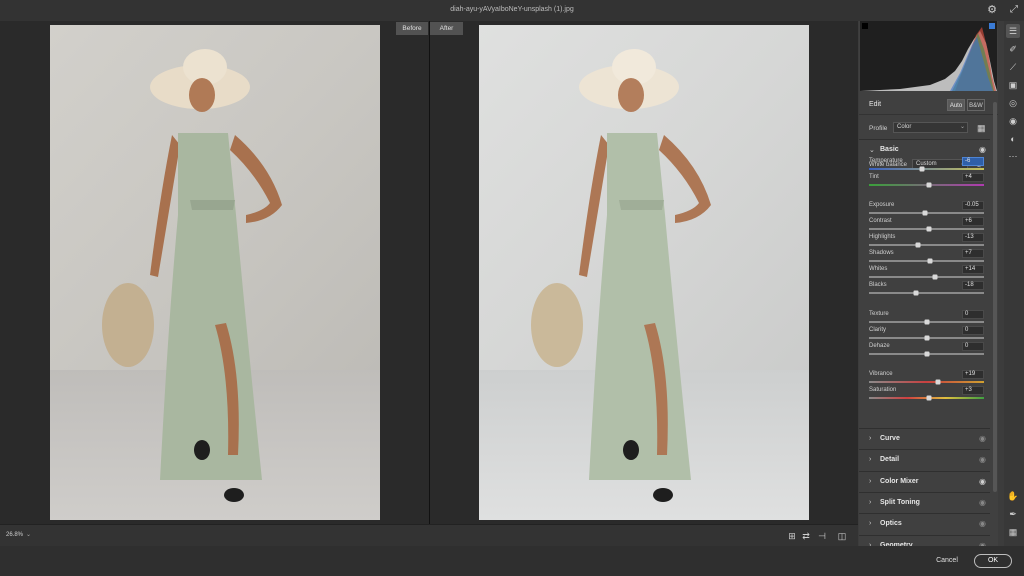  Describe the element at coordinates (947, 561) in the screenshot. I see `cancel-button: Cancel` at that location.